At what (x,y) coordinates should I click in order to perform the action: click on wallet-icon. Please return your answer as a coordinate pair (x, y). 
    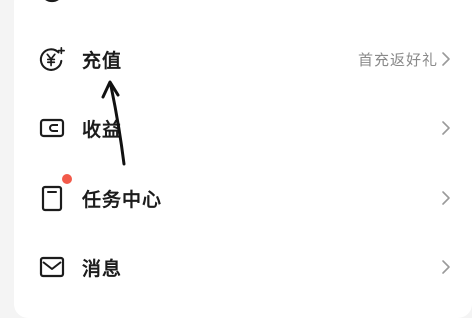
    Looking at the image, I should click on (52, 128).